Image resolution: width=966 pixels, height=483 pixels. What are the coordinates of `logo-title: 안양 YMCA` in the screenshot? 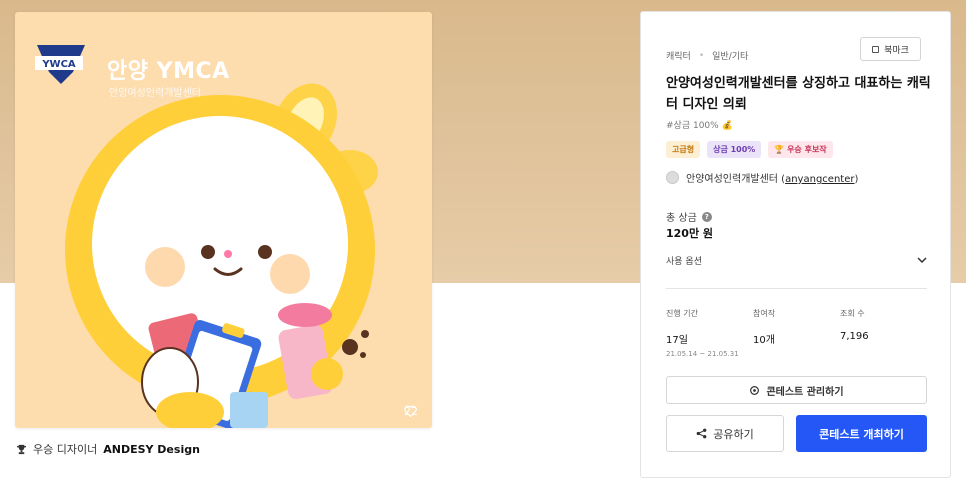 It's located at (168, 71).